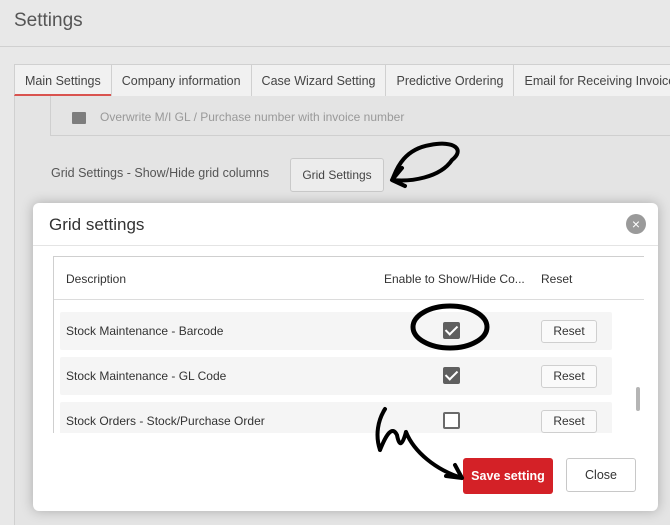  What do you see at coordinates (79, 118) in the screenshot?
I see `partial-setting-checkbox` at bounding box center [79, 118].